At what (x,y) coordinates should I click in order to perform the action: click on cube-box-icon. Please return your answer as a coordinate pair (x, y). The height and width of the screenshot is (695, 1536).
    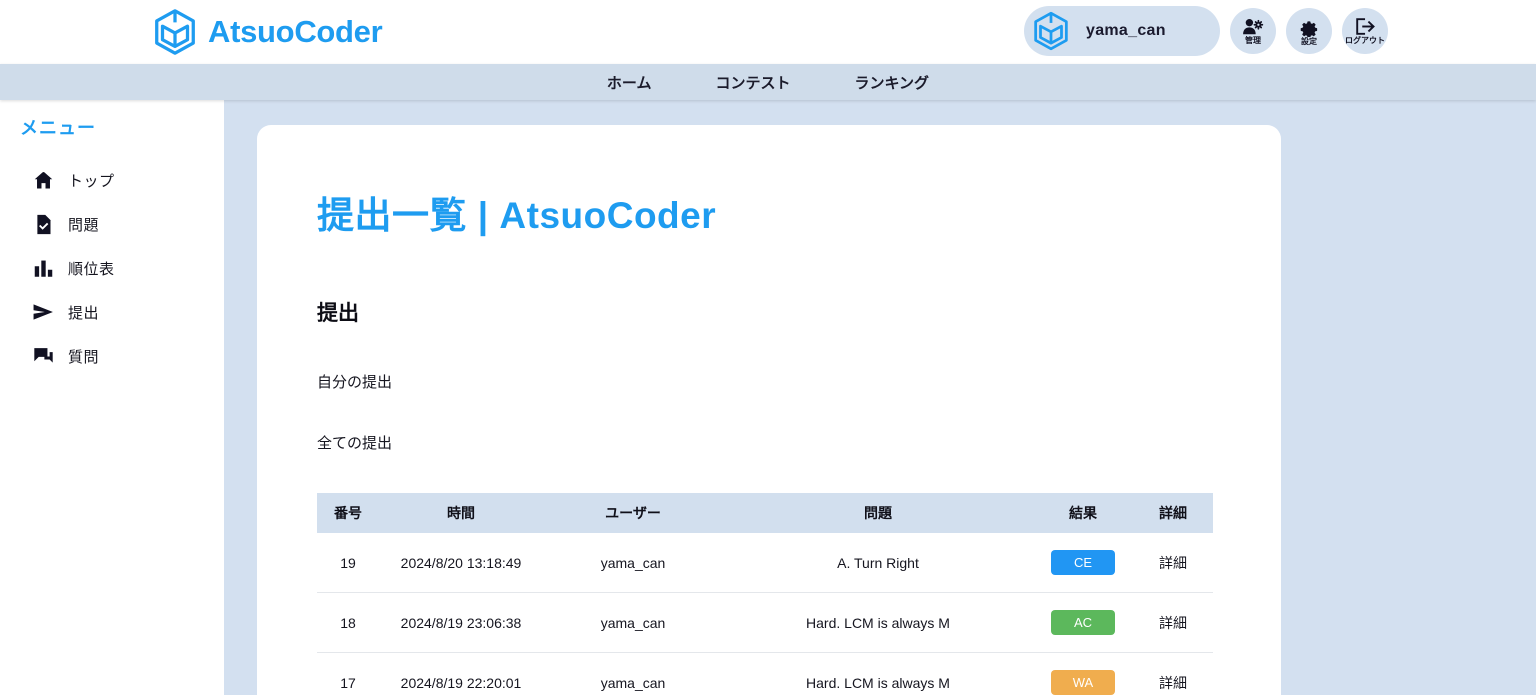
    Looking at the image, I should click on (175, 32).